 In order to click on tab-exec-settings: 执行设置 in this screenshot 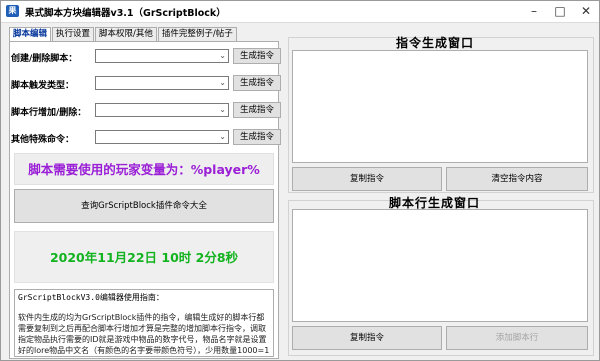, I will do `click(73, 34)`.